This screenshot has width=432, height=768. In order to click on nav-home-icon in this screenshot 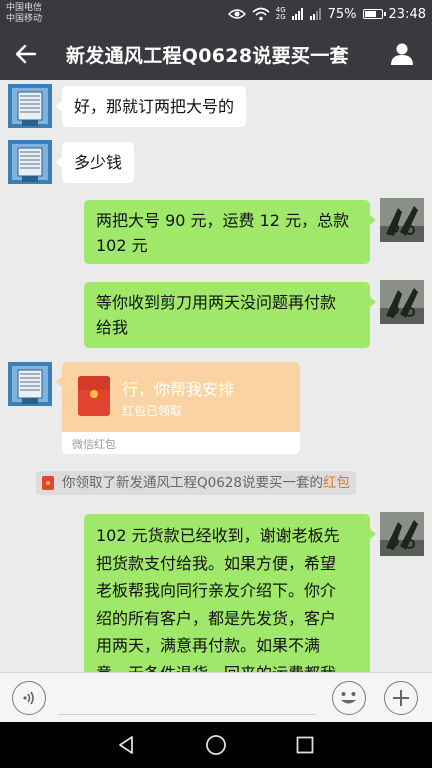, I will do `click(216, 745)`.